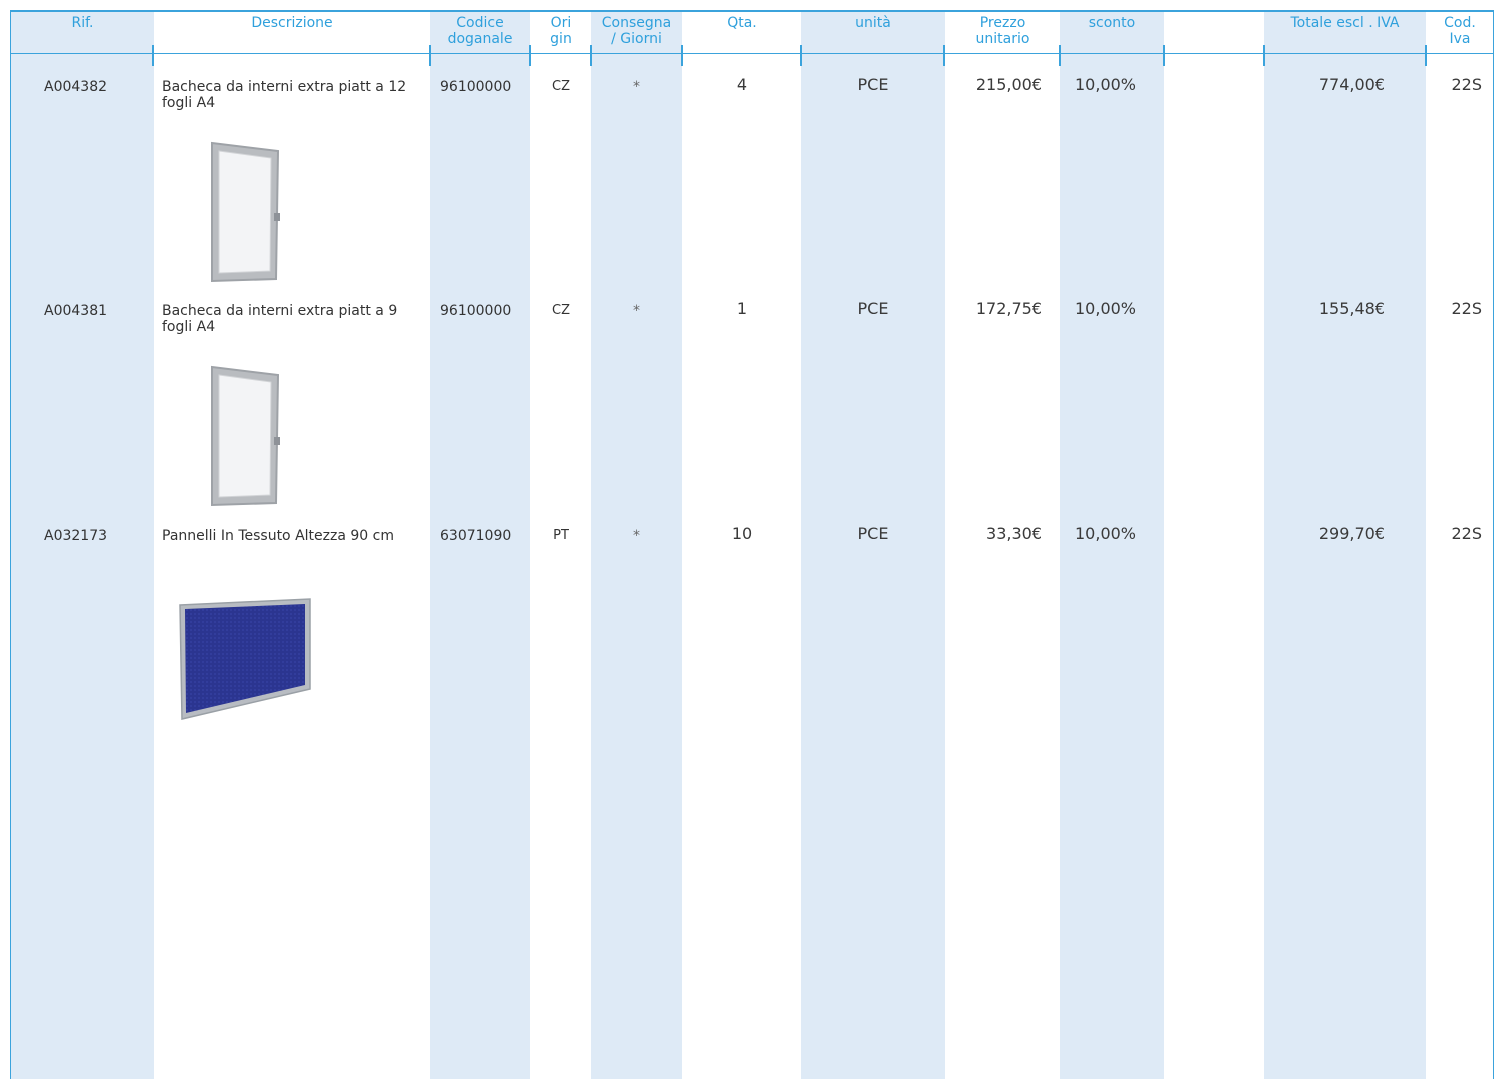 The height and width of the screenshot is (1079, 1498). I want to click on column-band-rif, so click(82, 544).